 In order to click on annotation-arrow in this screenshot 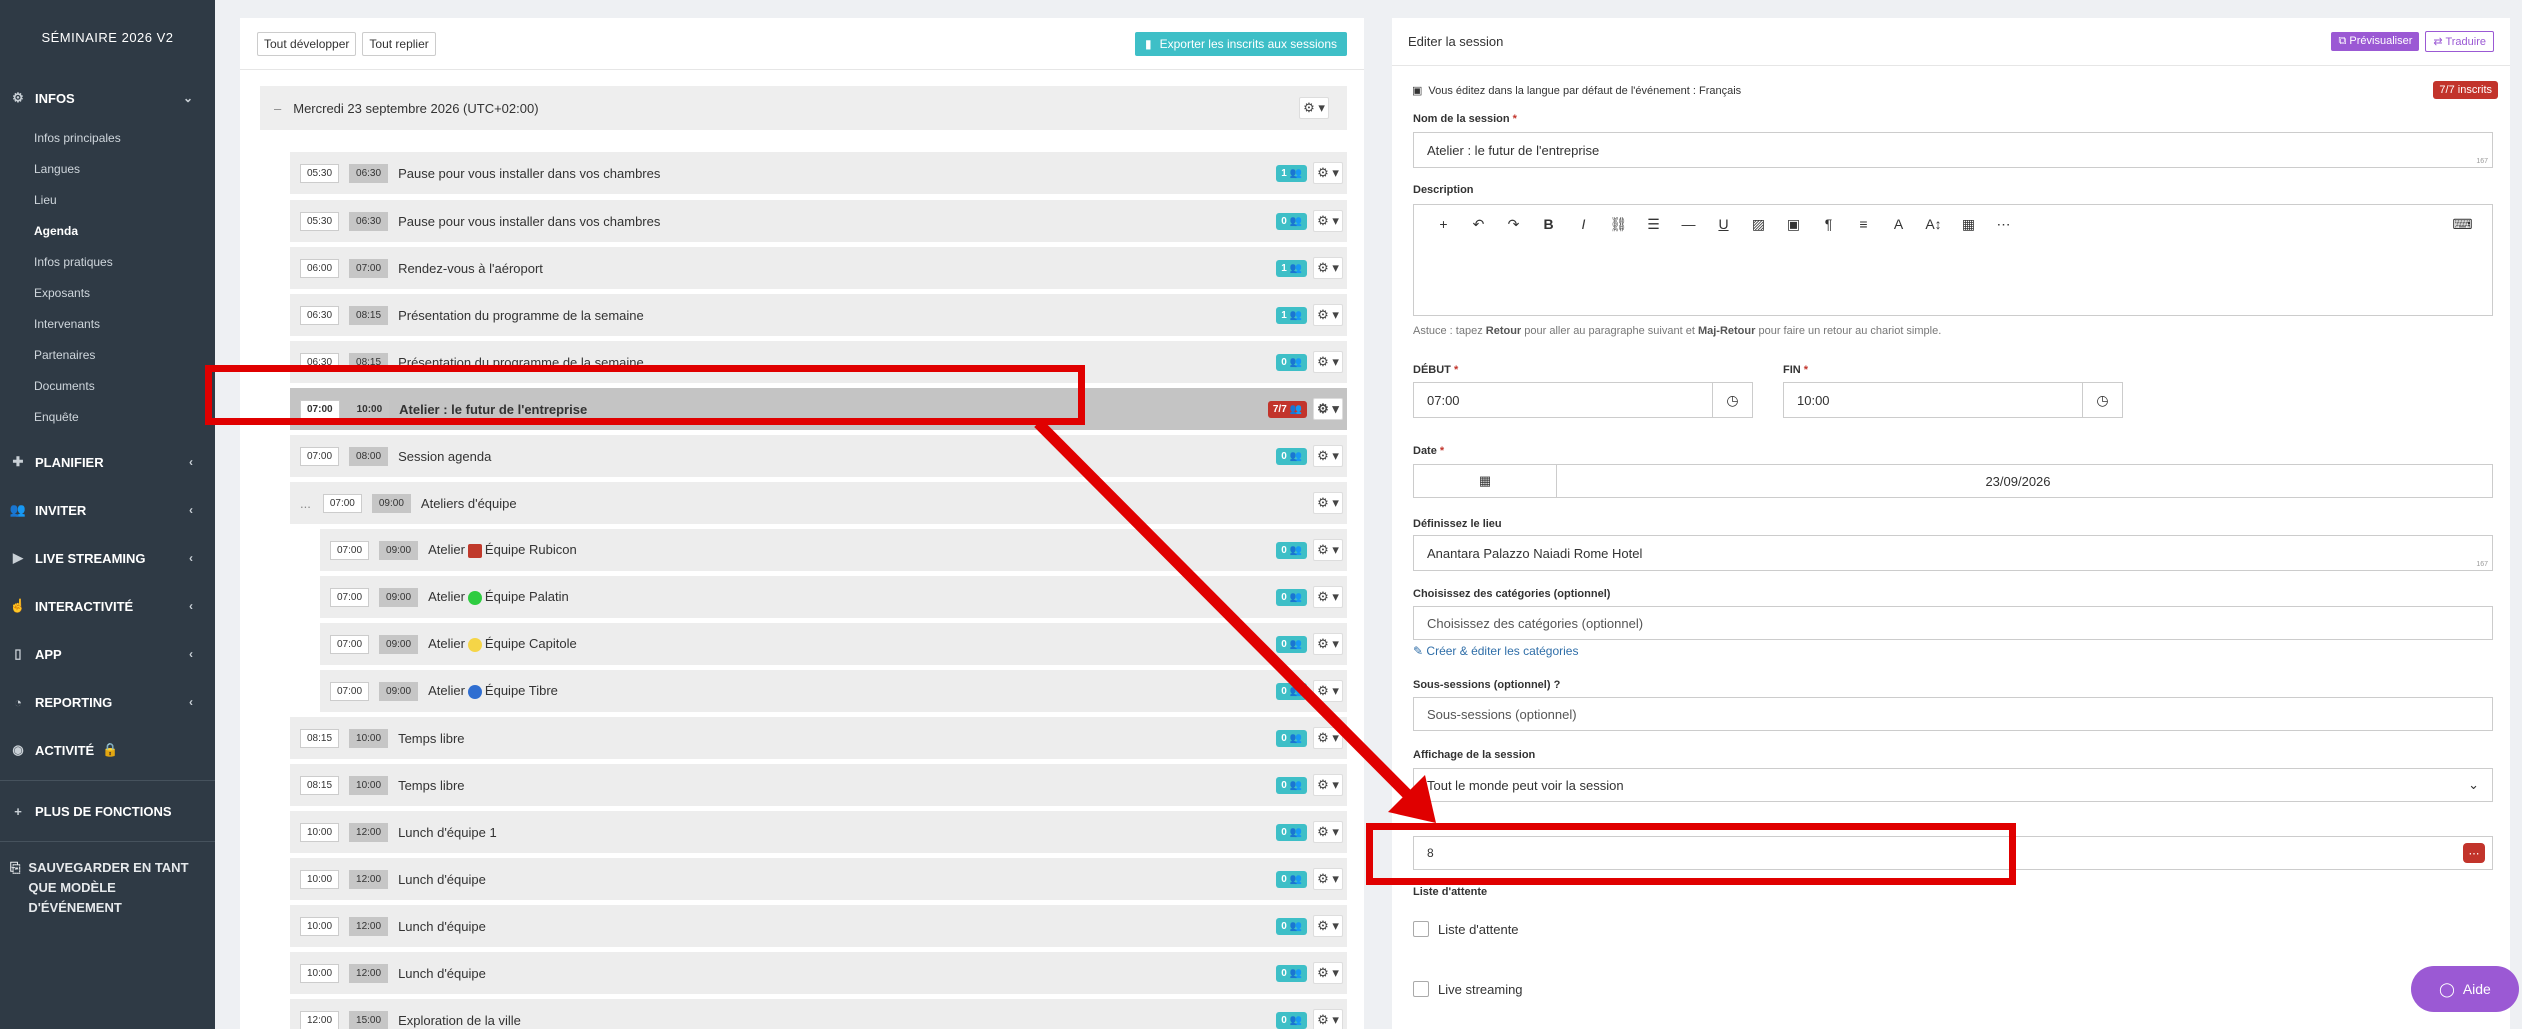, I will do `click(1235, 621)`.